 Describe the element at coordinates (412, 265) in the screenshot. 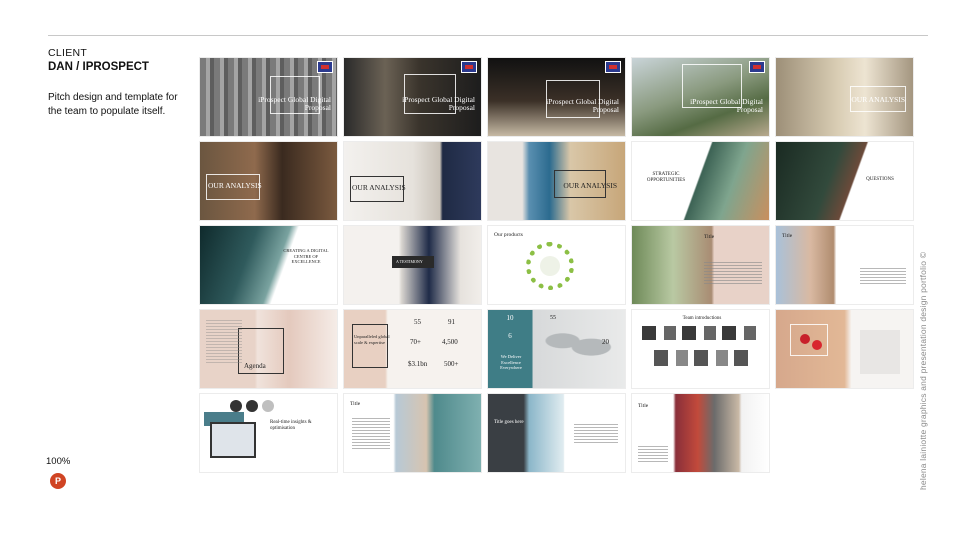

I see `slide-thumbnail: A TESTIMONY` at that location.